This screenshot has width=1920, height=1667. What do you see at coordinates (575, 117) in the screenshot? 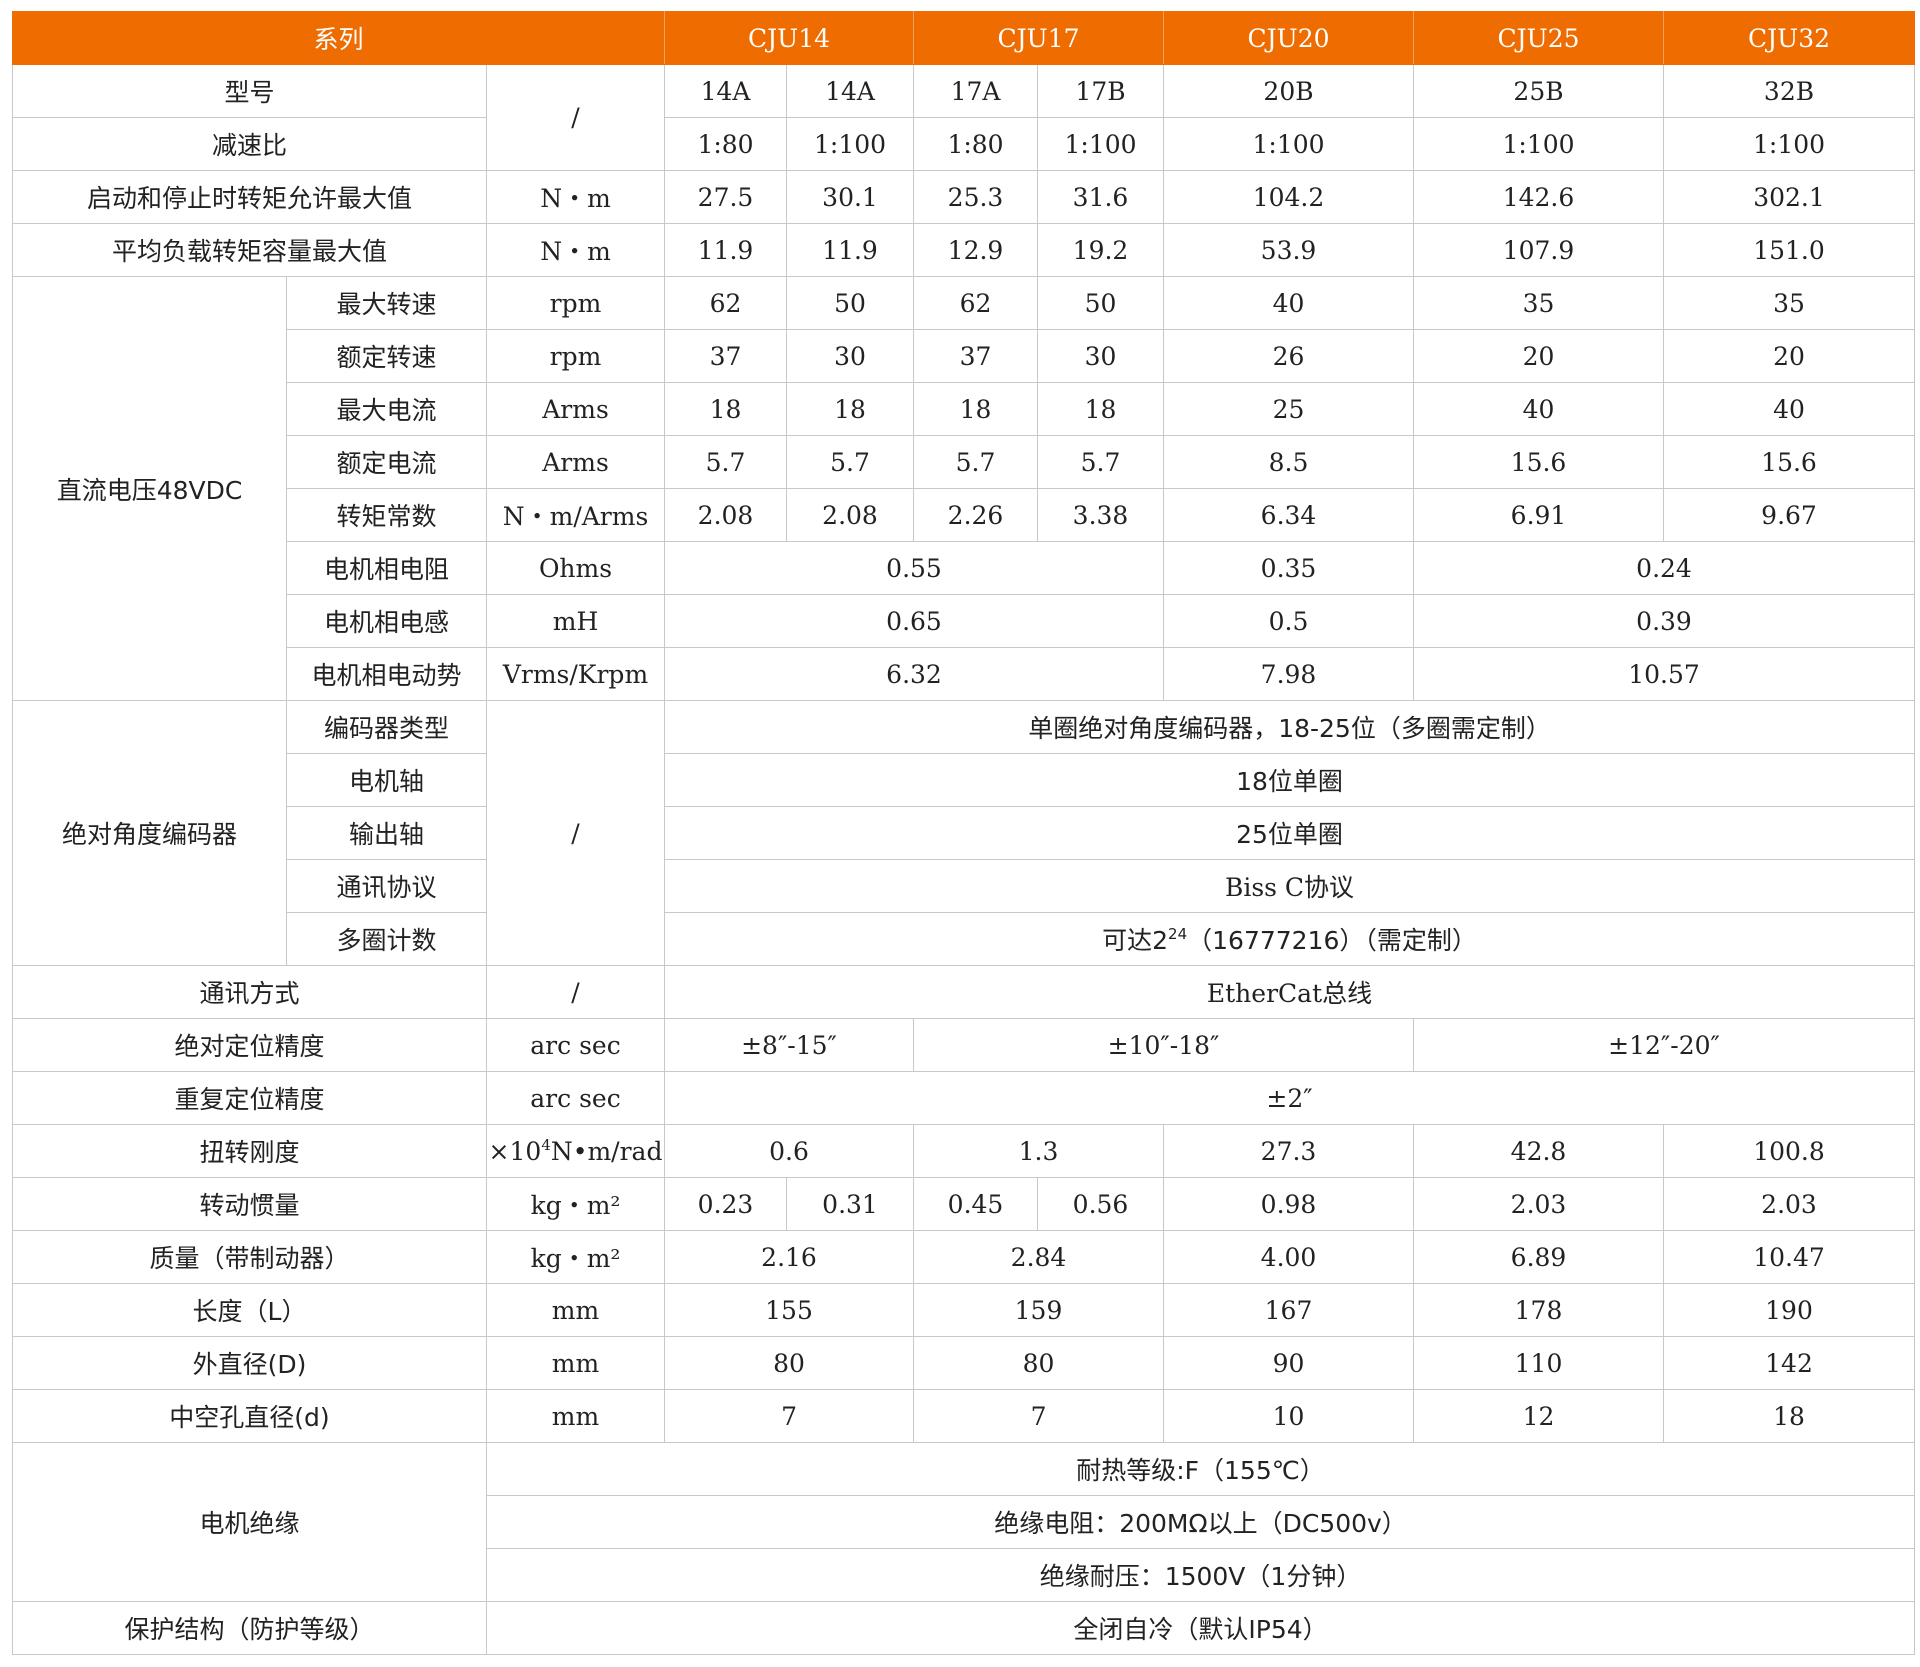
I see `model-unit: /` at bounding box center [575, 117].